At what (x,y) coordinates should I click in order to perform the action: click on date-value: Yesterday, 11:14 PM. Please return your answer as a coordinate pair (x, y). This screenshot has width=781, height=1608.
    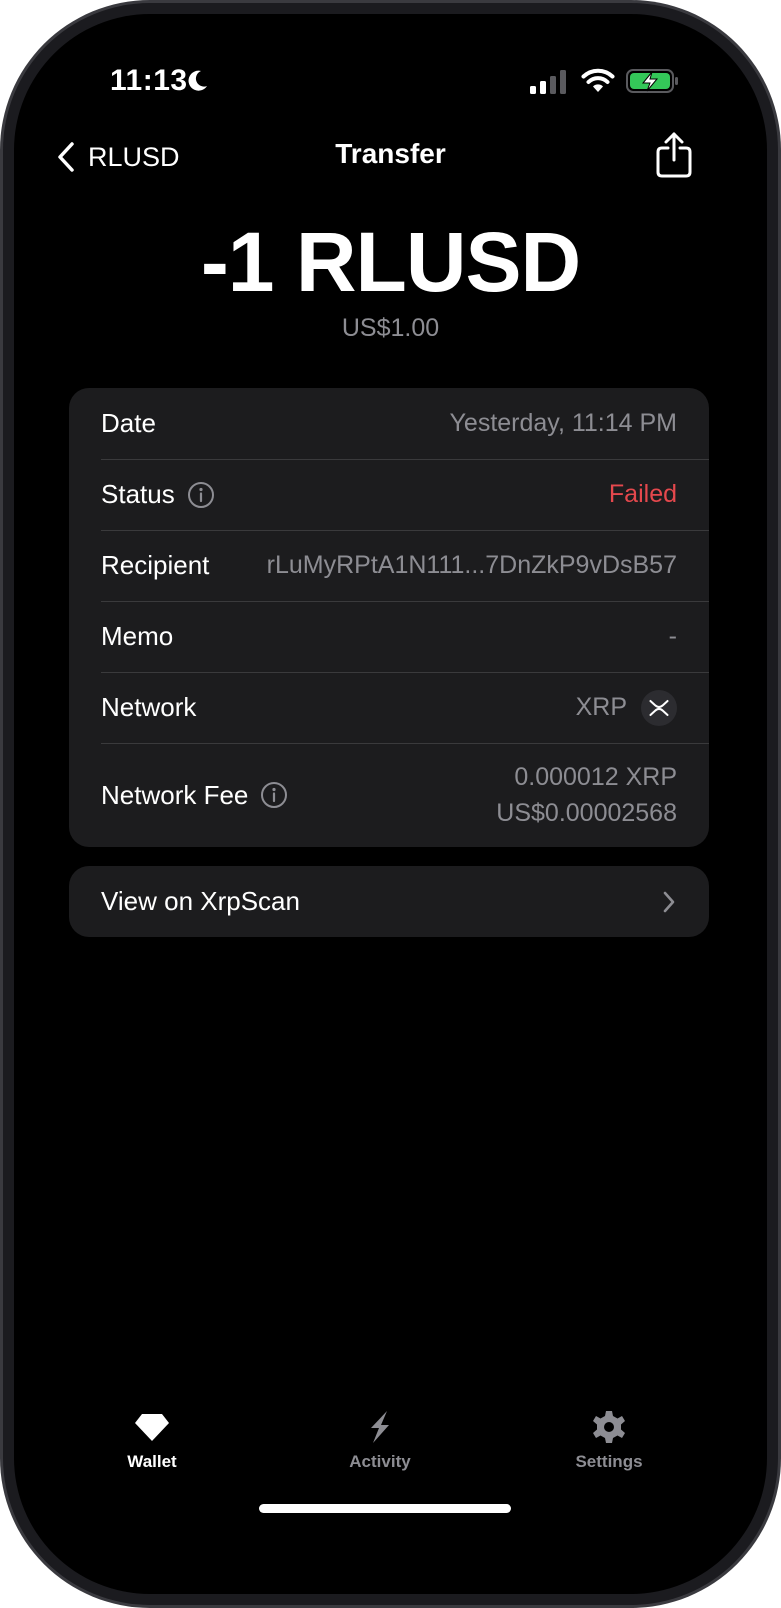
    Looking at the image, I should click on (563, 423).